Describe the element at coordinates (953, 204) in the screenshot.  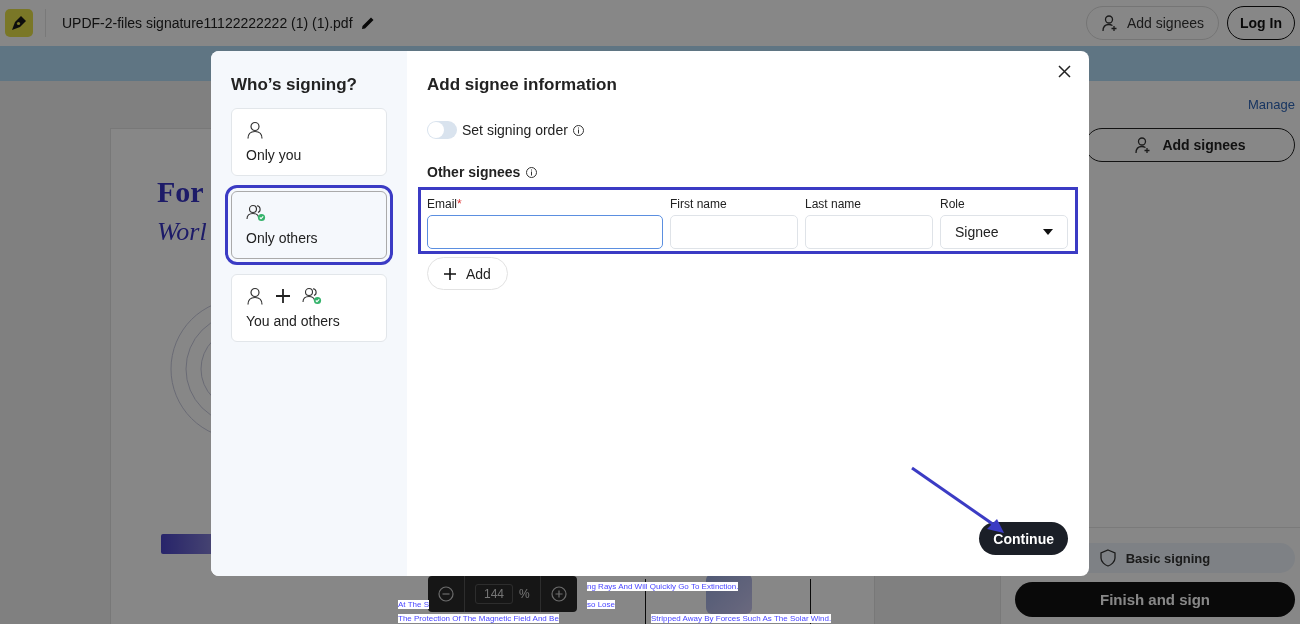
I see `field-label: Role` at that location.